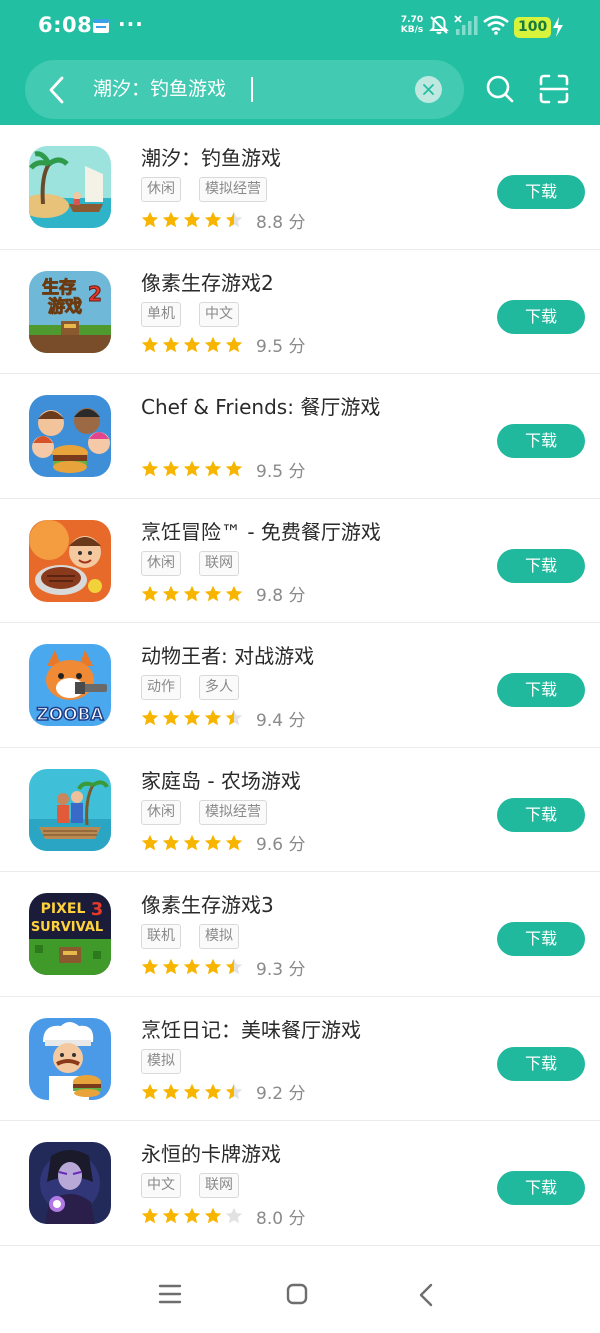  What do you see at coordinates (170, 1294) in the screenshot?
I see `recent-apps-icon` at bounding box center [170, 1294].